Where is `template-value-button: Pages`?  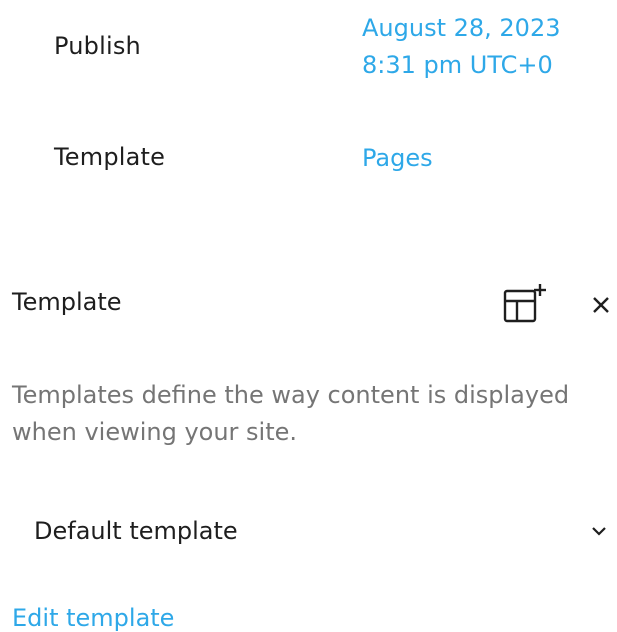 template-value-button: Pages is located at coordinates (397, 158).